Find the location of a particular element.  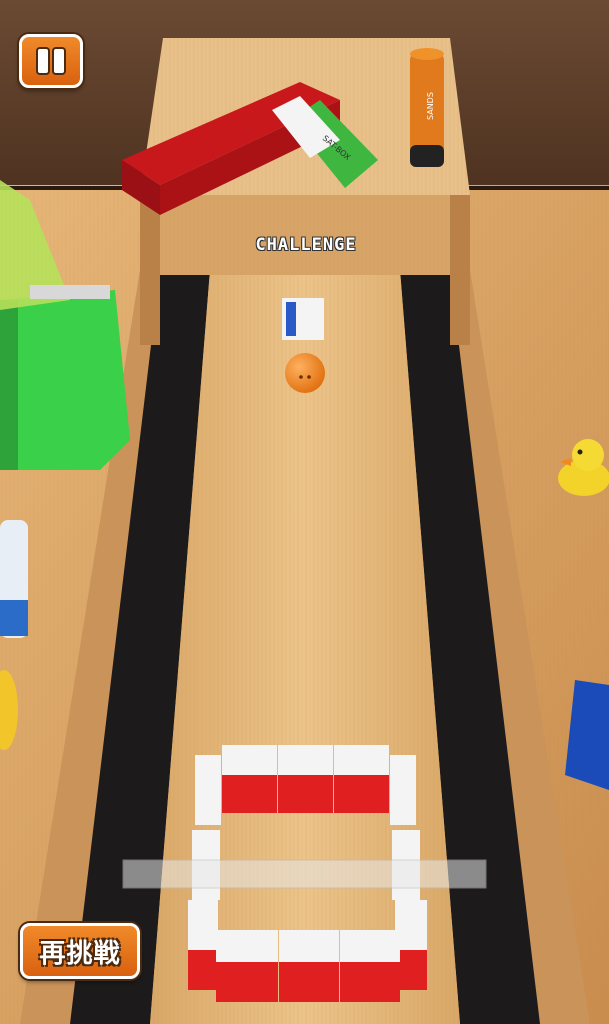

board-right-leg is located at coordinates (460, 270).